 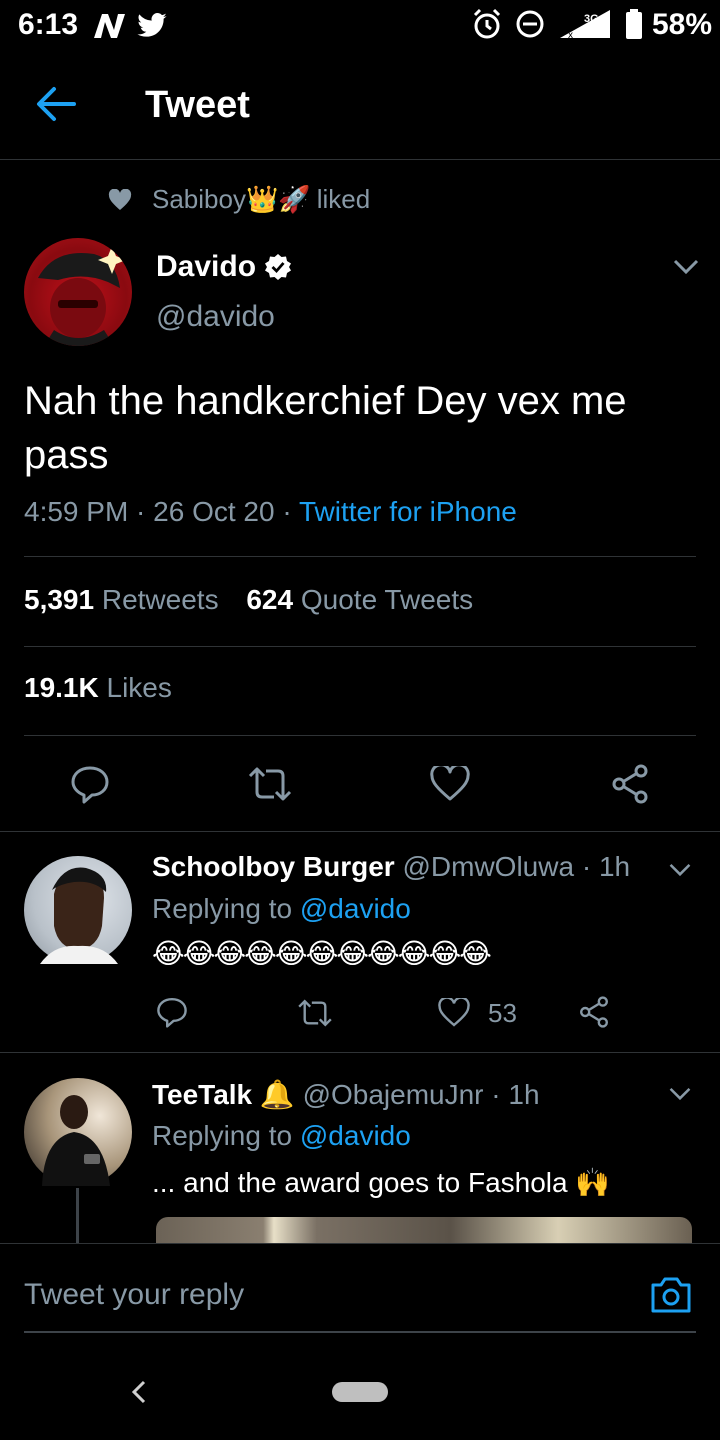 What do you see at coordinates (408, 511) in the screenshot?
I see `tweet-source-link: Twitter for iPhone` at bounding box center [408, 511].